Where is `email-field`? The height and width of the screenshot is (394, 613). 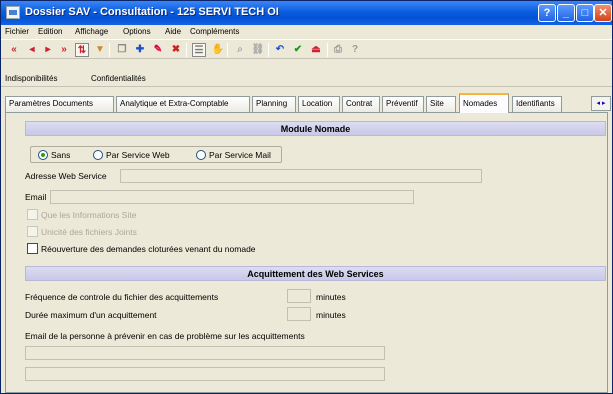 email-field is located at coordinates (232, 197).